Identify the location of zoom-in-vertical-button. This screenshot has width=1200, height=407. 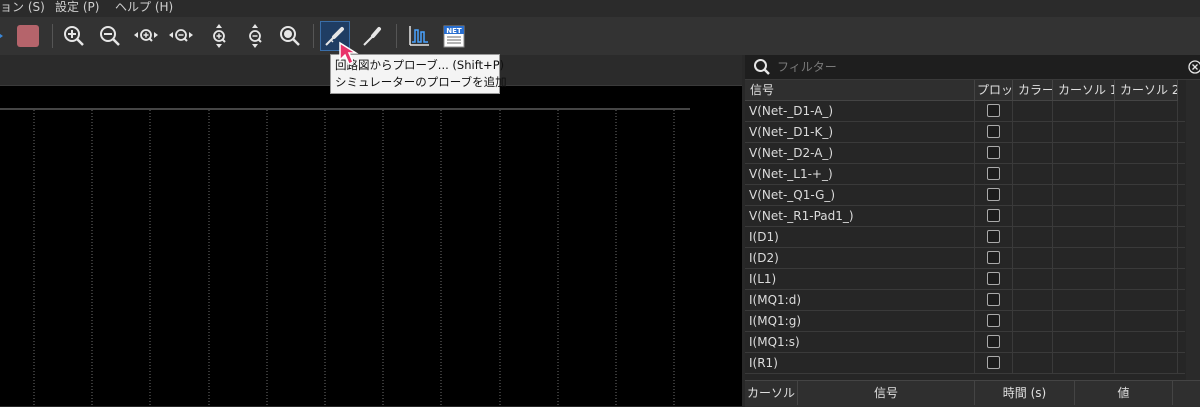
(219, 36).